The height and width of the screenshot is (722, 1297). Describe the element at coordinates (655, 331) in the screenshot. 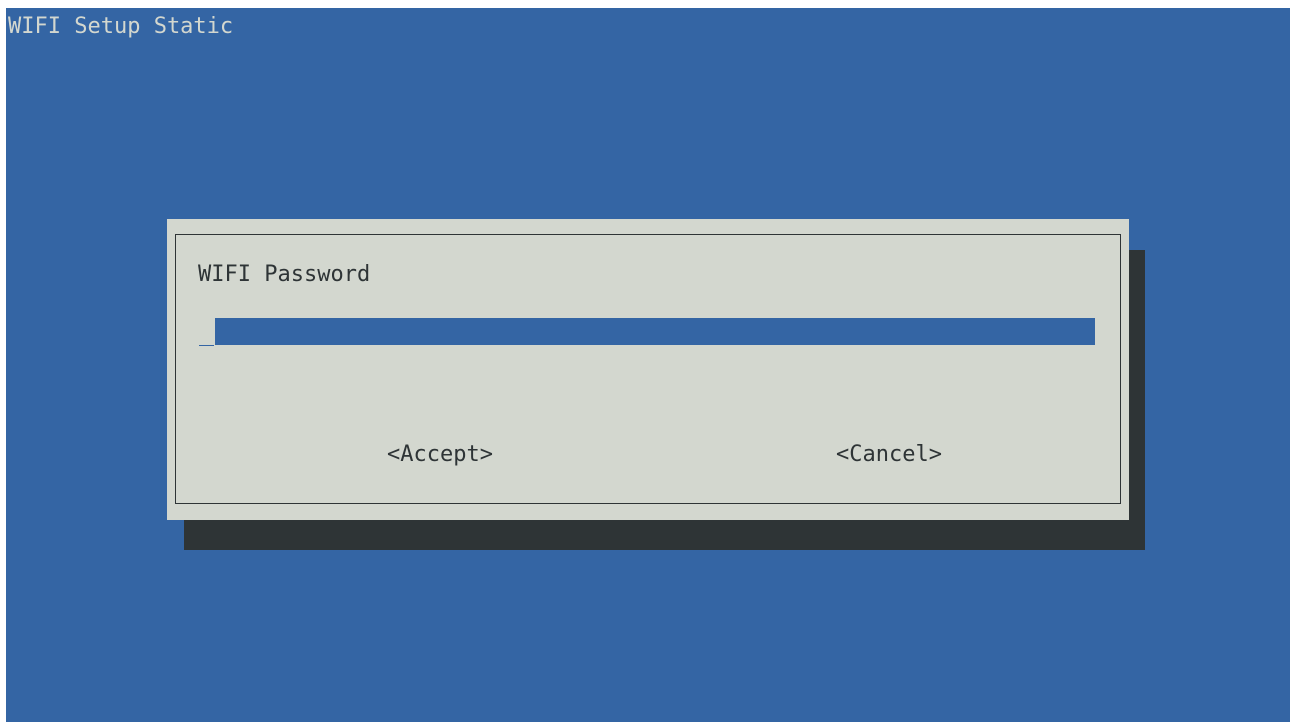

I see `password-input` at that location.